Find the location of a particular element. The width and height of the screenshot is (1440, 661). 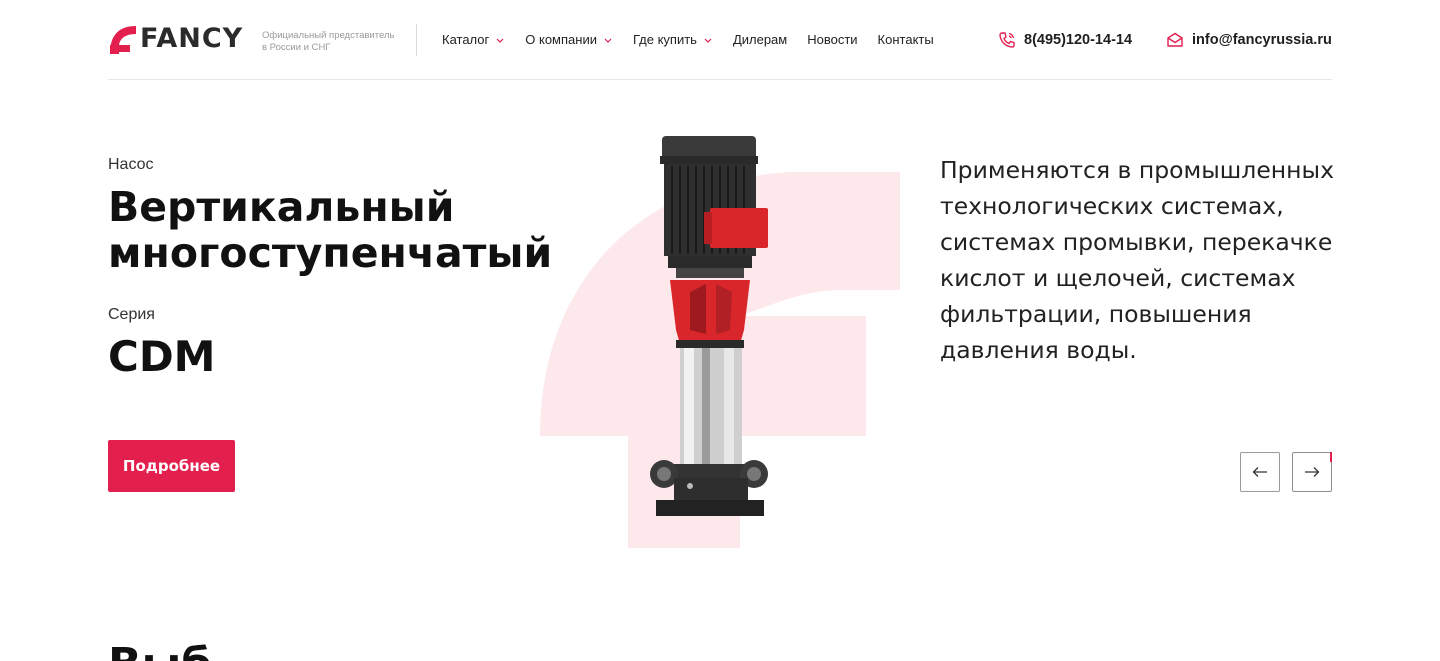

nav-item-about: О компании is located at coordinates (569, 39).